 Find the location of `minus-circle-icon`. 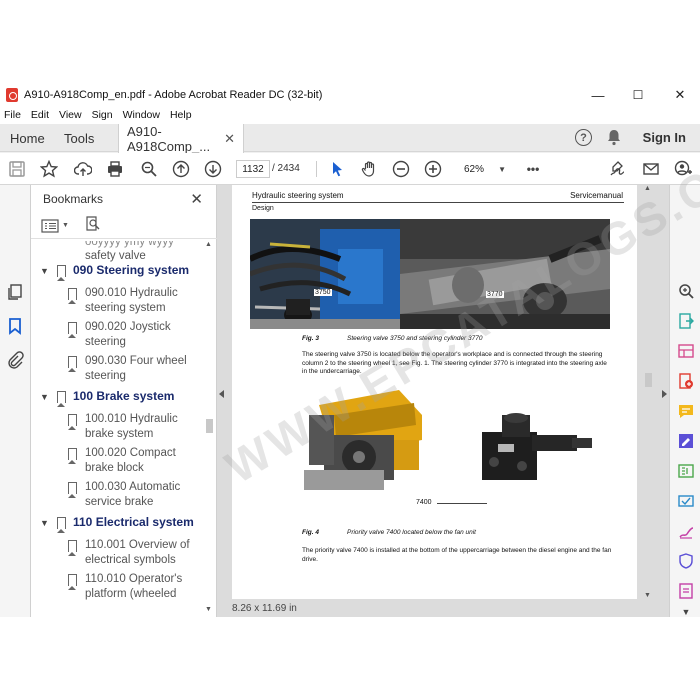

minus-circle-icon is located at coordinates (401, 169).